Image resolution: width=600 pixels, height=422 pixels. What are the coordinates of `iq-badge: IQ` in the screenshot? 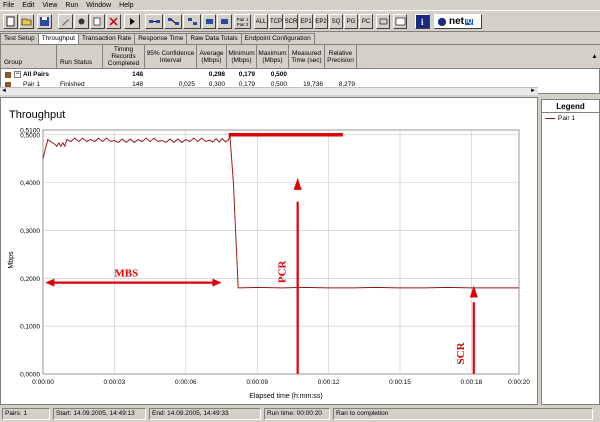 It's located at (469, 21).